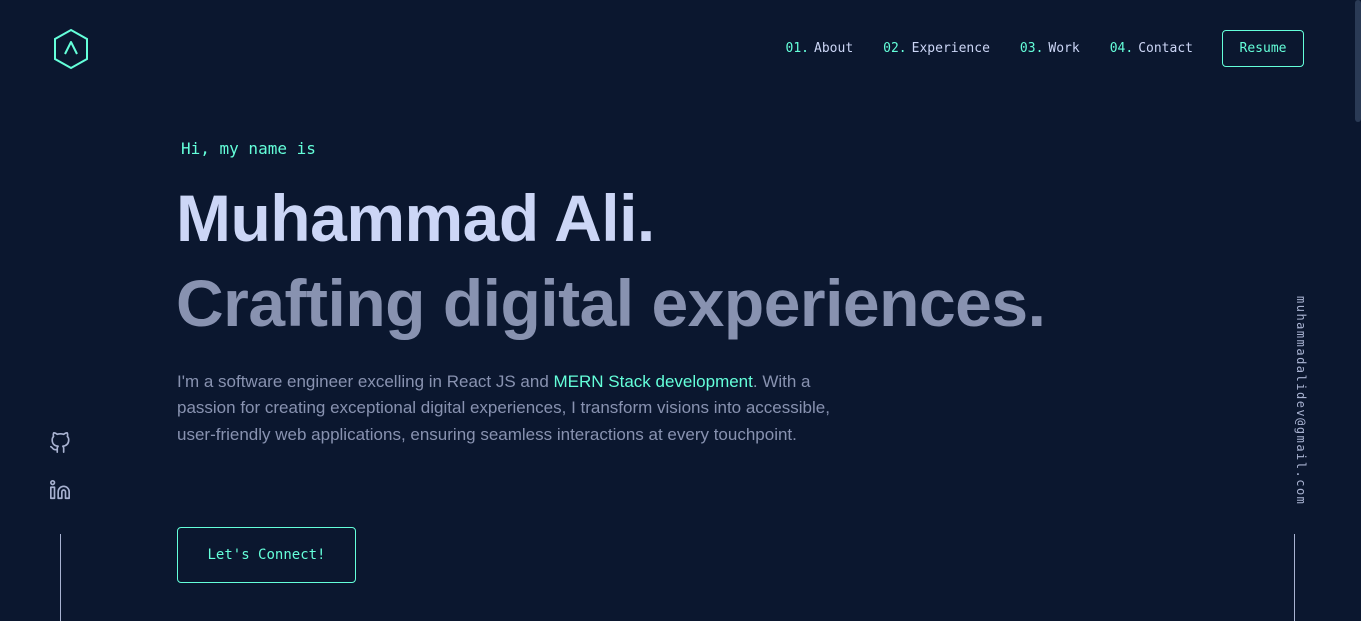 The height and width of the screenshot is (621, 1361). What do you see at coordinates (895, 48) in the screenshot?
I see `nav-item-number: 02.` at bounding box center [895, 48].